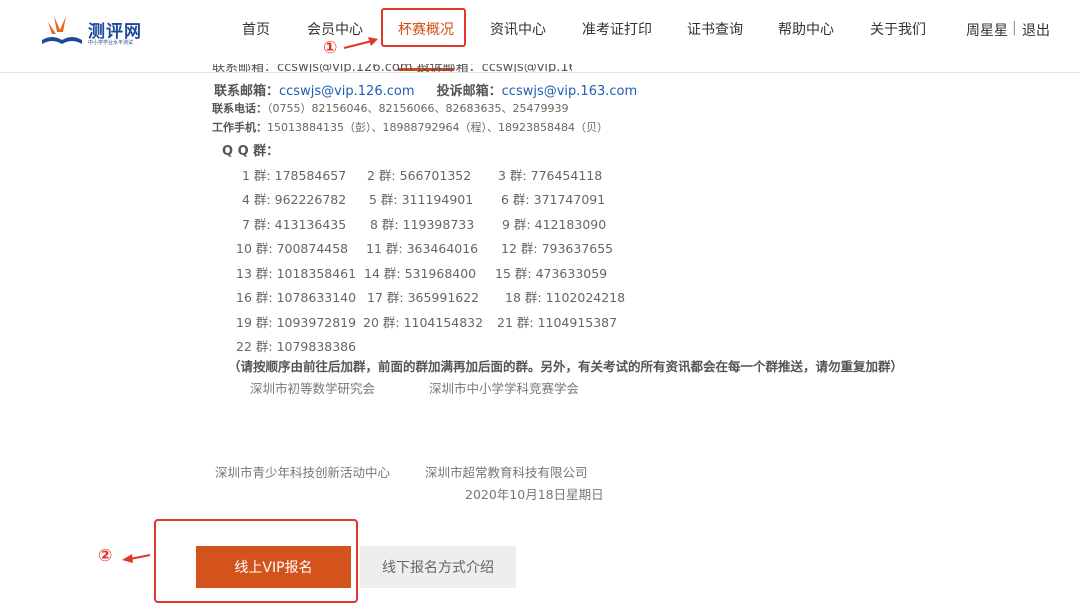 The image size is (1080, 611). What do you see at coordinates (419, 175) in the screenshot?
I see `qq-group-item: 2 群: 566701352` at bounding box center [419, 175].